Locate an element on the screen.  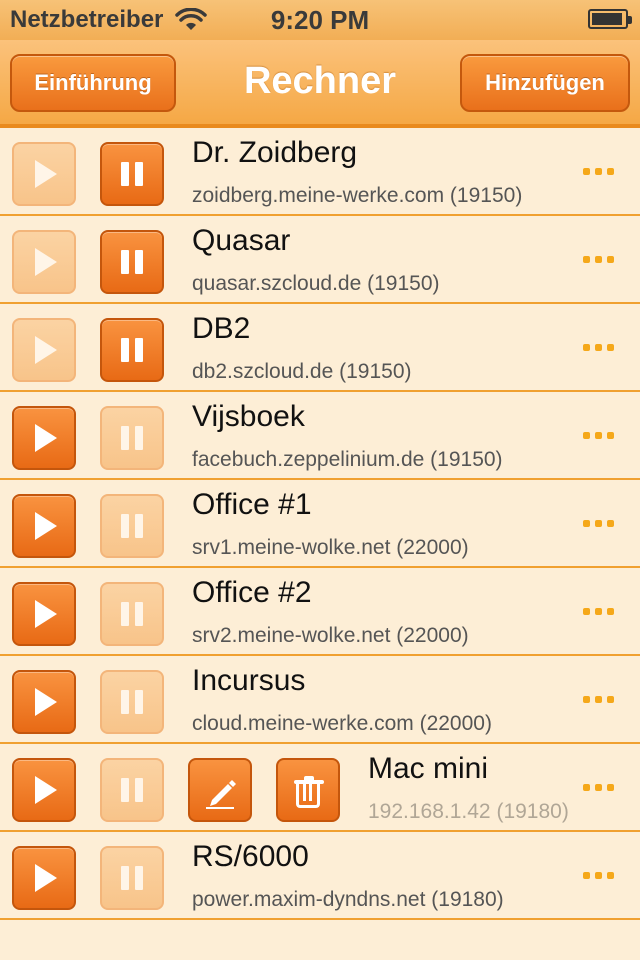
list-item: Incursus cloud.meine-werke.com (22000) is located at coordinates (320, 700).